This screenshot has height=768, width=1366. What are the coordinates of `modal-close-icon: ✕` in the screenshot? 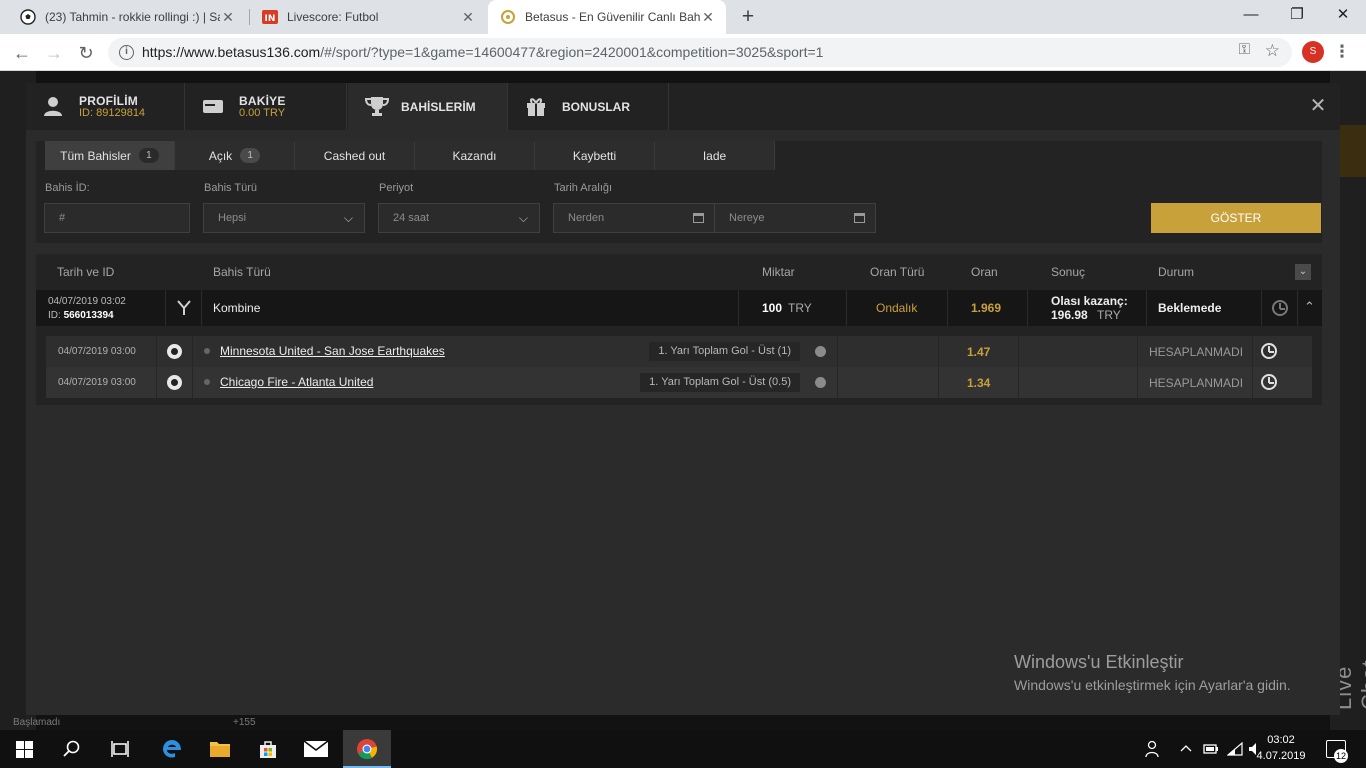 It's located at (1318, 106).